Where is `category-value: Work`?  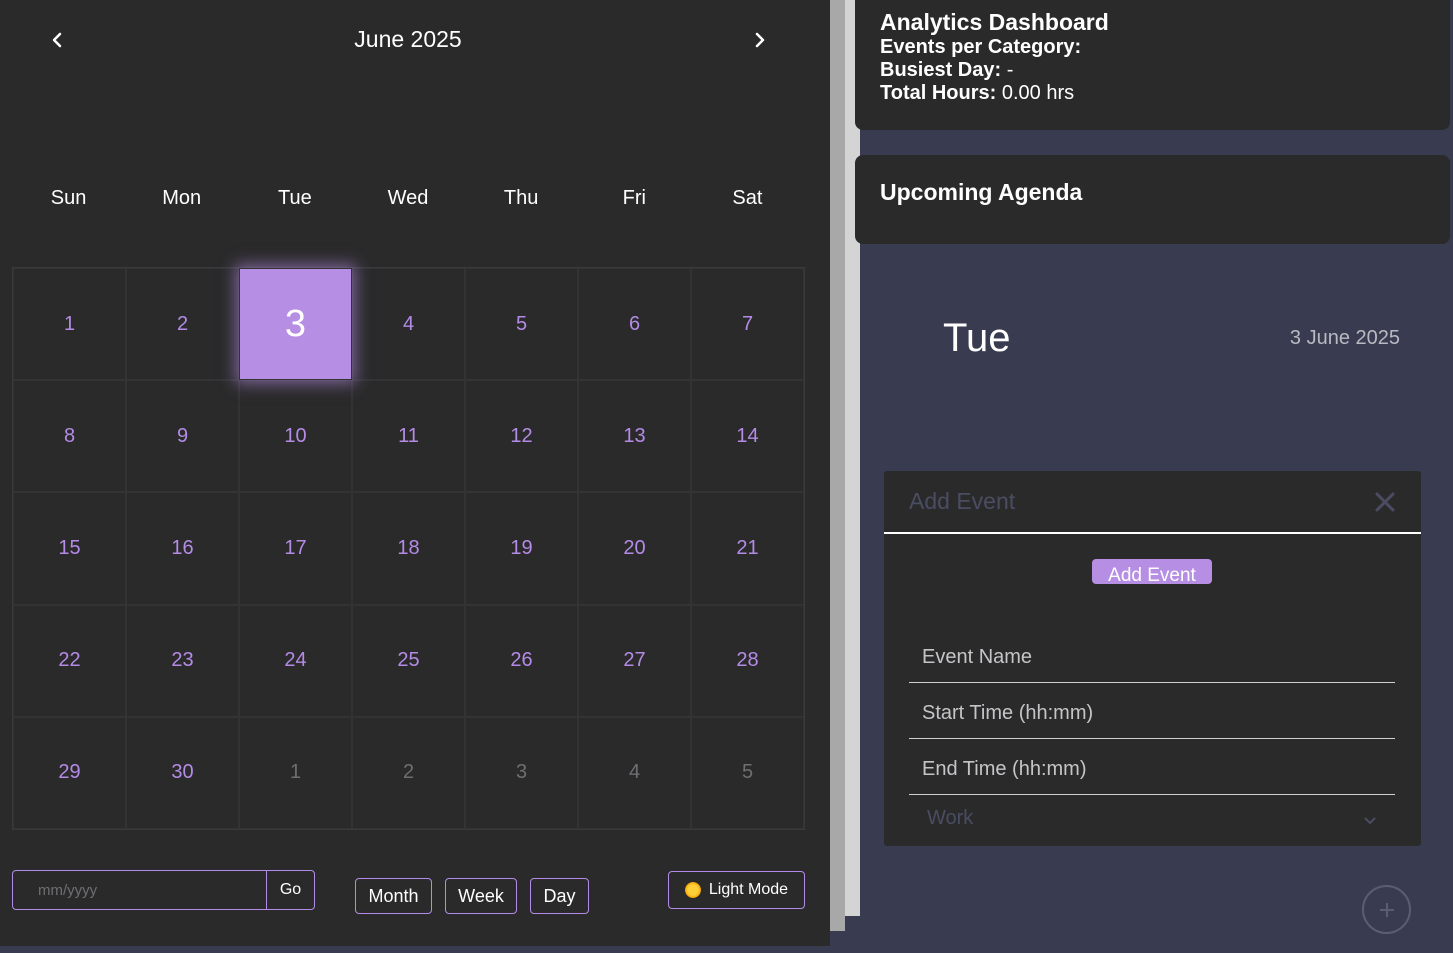
category-value: Work is located at coordinates (950, 818).